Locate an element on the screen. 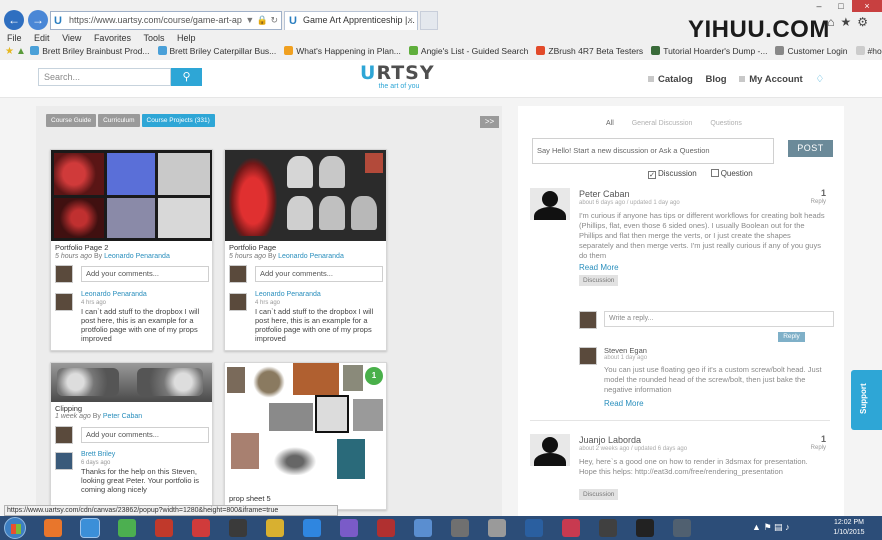 Image resolution: width=882 pixels, height=540 pixels. app-pinkred-taskbar-icon is located at coordinates (571, 528).